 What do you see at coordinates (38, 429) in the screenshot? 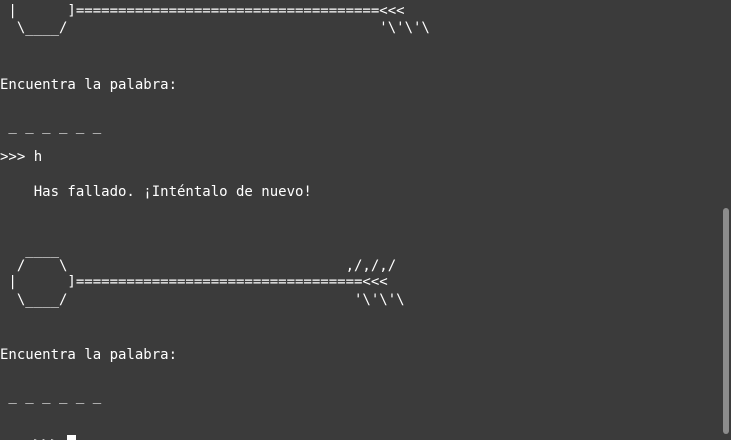
I see `input-prompt-line: >>>` at bounding box center [38, 429].